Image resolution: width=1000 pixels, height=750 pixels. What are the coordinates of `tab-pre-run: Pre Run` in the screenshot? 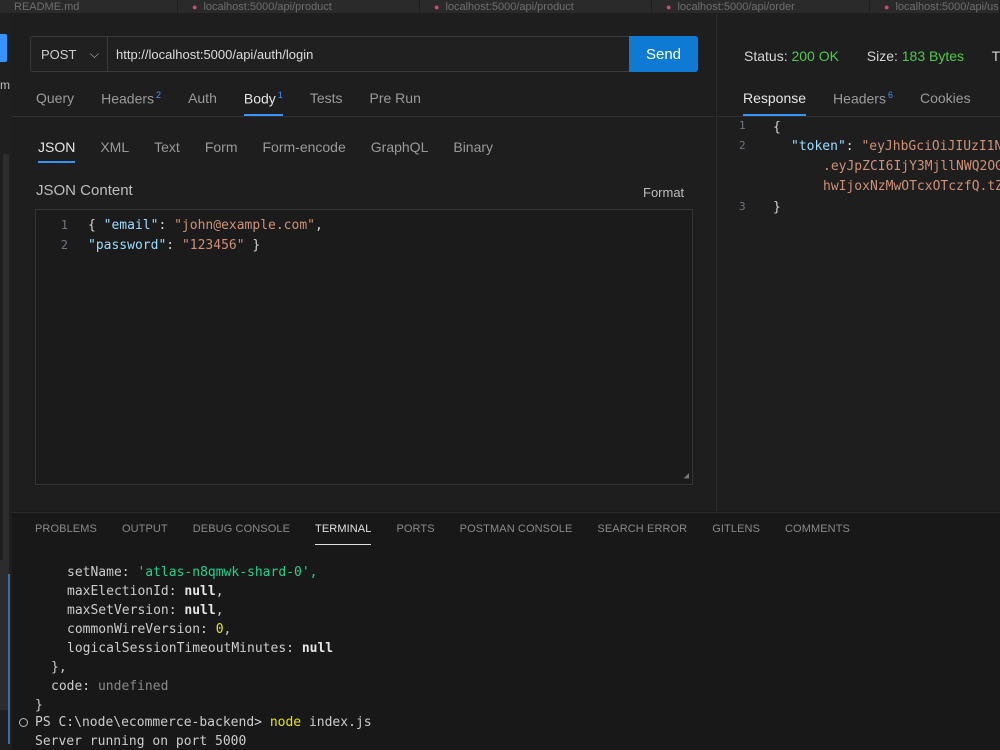 It's located at (395, 103).